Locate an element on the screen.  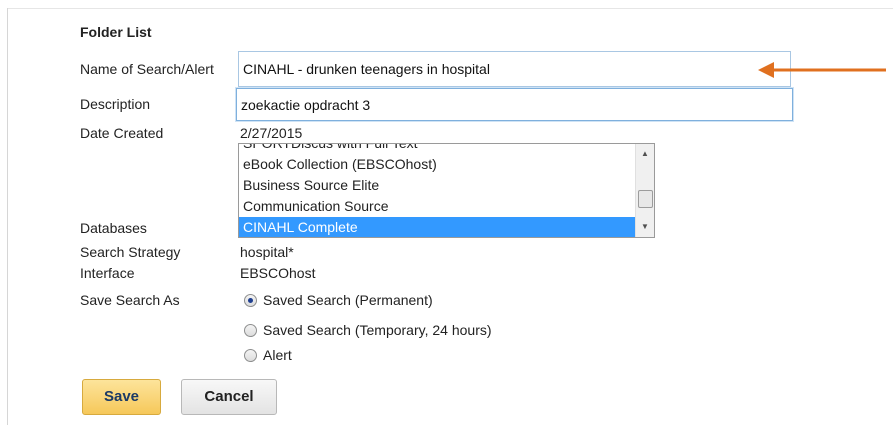
cancel-button: Cancel is located at coordinates (229, 397).